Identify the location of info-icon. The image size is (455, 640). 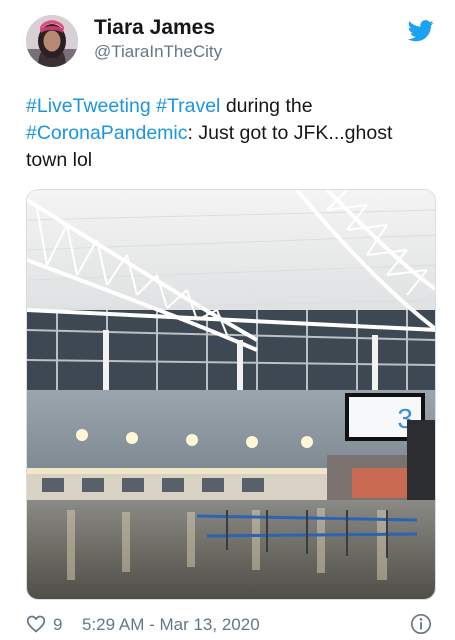
(421, 624).